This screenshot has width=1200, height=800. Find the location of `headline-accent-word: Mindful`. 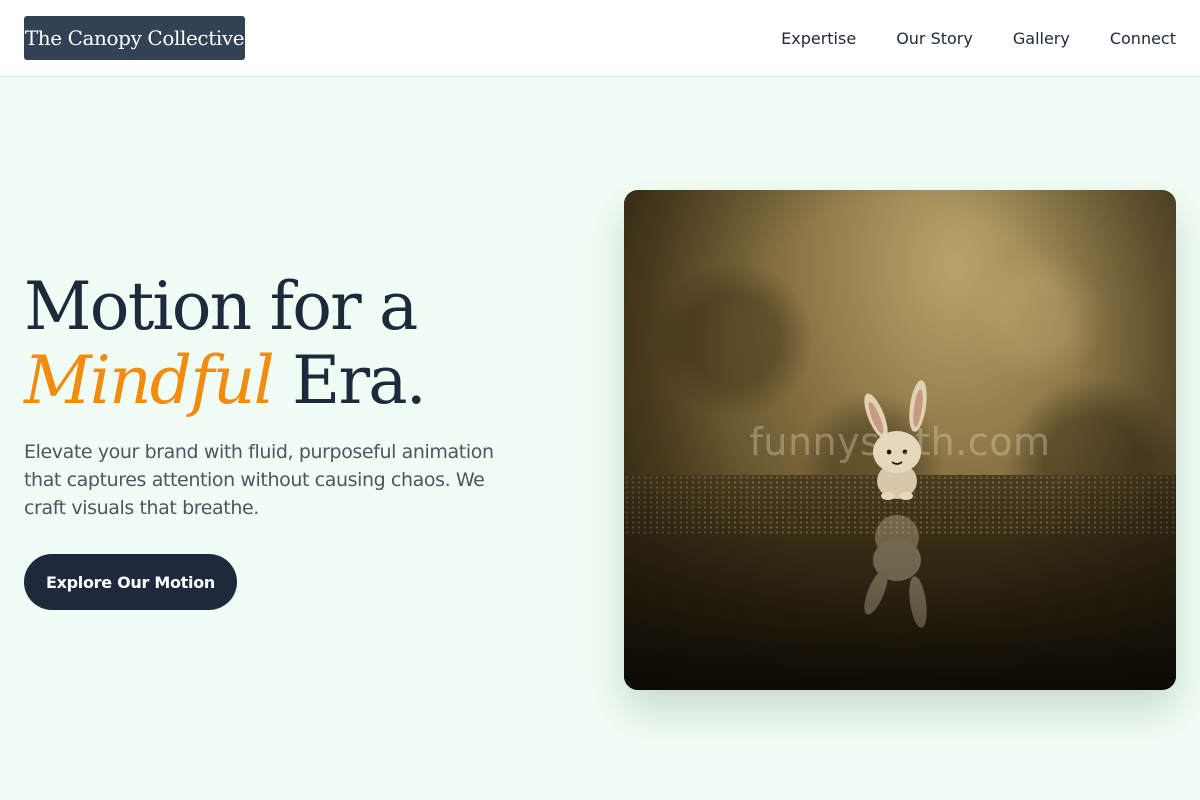

headline-accent-word: Mindful is located at coordinates (149, 380).